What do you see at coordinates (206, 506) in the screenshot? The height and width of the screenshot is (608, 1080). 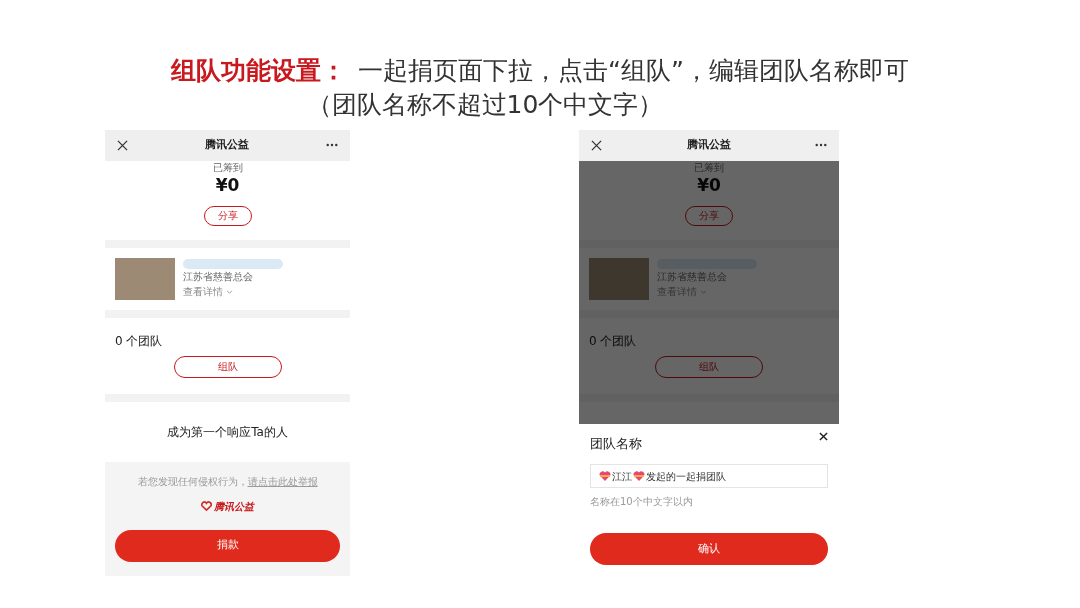 I see `heart-logo-icon` at bounding box center [206, 506].